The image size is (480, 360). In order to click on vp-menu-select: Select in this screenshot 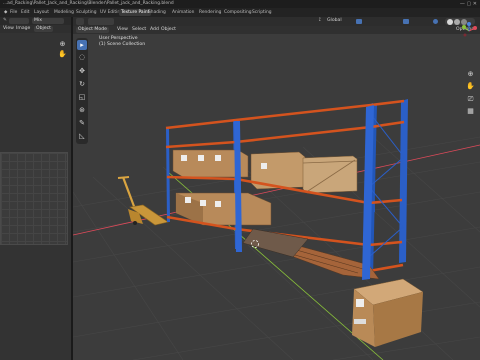, I will do `click(139, 30)`.